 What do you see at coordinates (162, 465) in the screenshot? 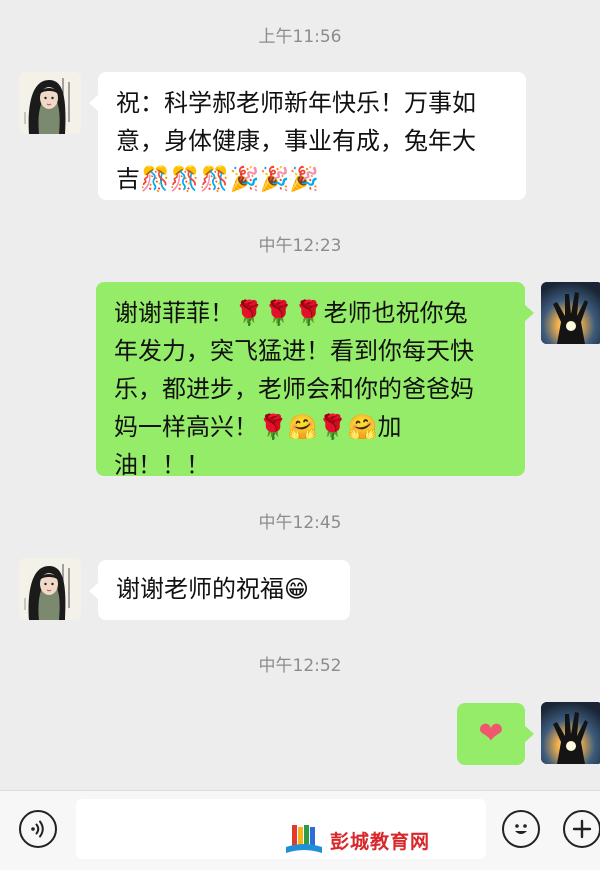
I see `message-line: 油！！！` at bounding box center [162, 465].